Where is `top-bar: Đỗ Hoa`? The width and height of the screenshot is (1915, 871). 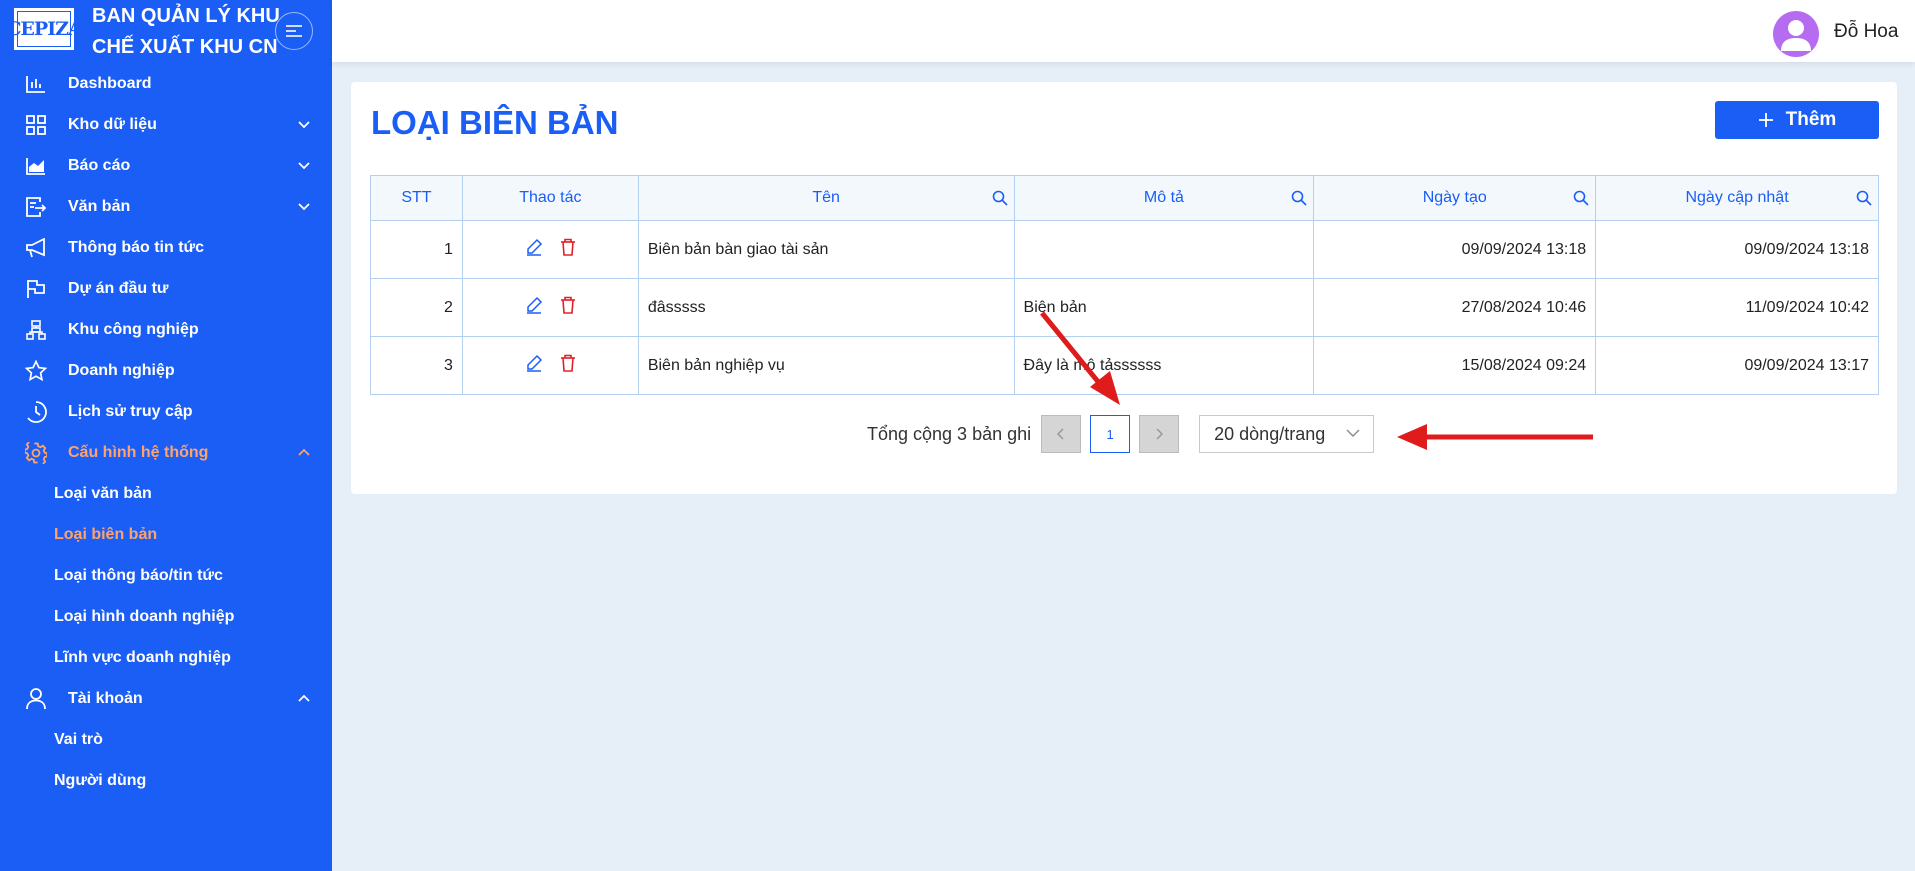 top-bar: Đỗ Hoa is located at coordinates (1123, 31).